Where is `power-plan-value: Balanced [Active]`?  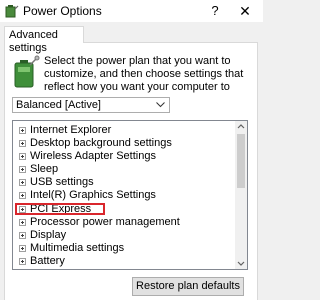
power-plan-value: Balanced [Active] is located at coordinates (58, 105).